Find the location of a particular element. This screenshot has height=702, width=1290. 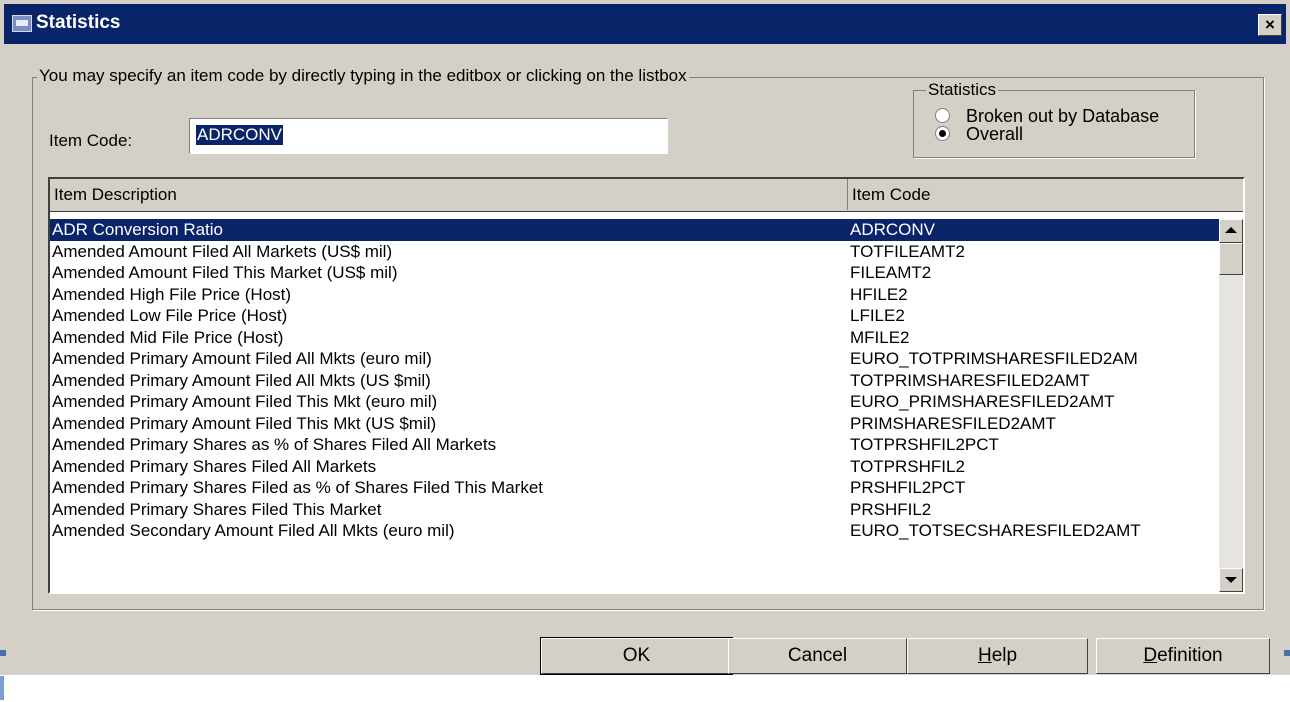

title-bar: Statistics × is located at coordinates (645, 24).